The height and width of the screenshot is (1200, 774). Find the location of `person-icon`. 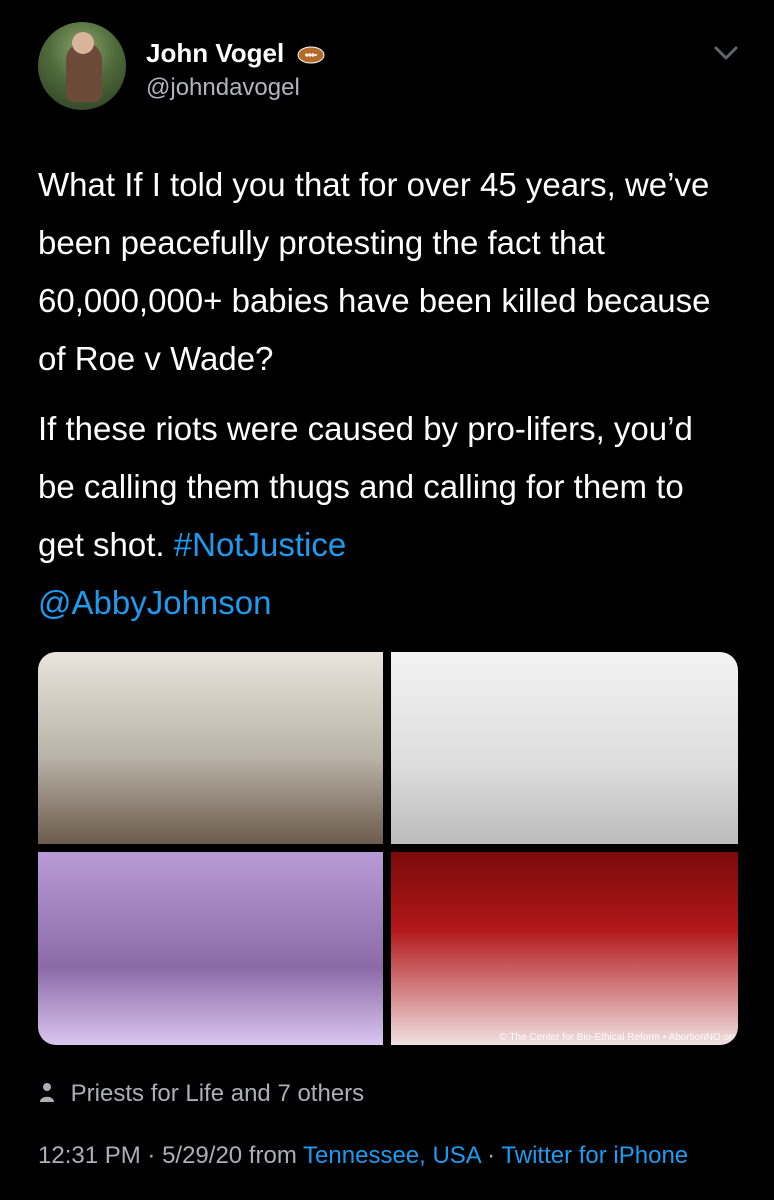

person-icon is located at coordinates (47, 1095).